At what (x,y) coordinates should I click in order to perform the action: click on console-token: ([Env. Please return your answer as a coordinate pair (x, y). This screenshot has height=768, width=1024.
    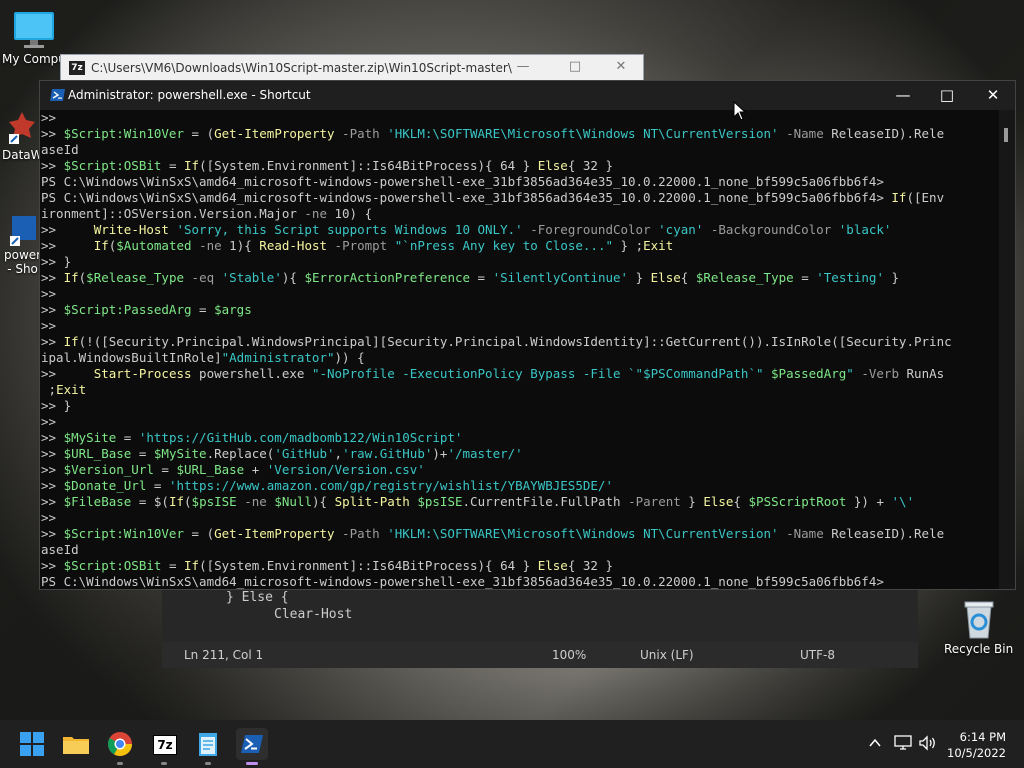
    Looking at the image, I should click on (925, 197).